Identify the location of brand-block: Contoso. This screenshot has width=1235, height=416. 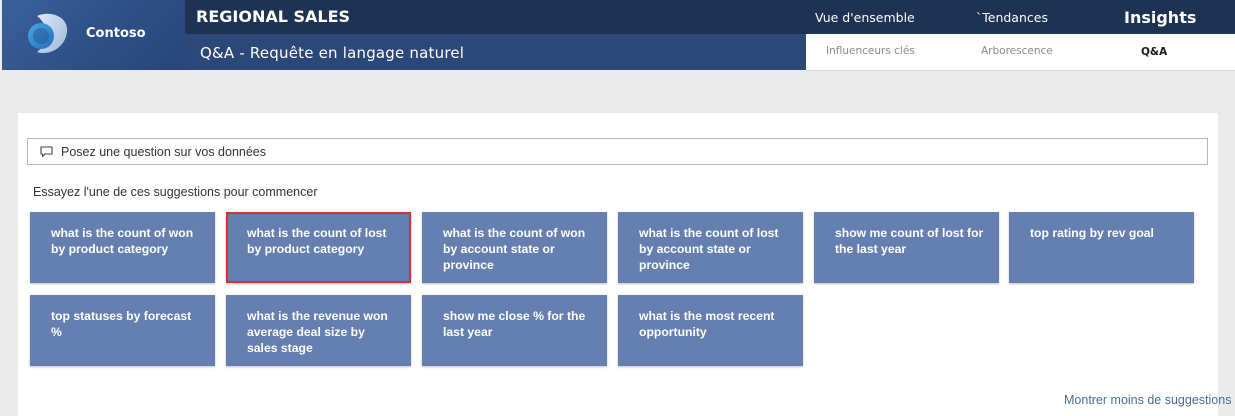
(93, 35).